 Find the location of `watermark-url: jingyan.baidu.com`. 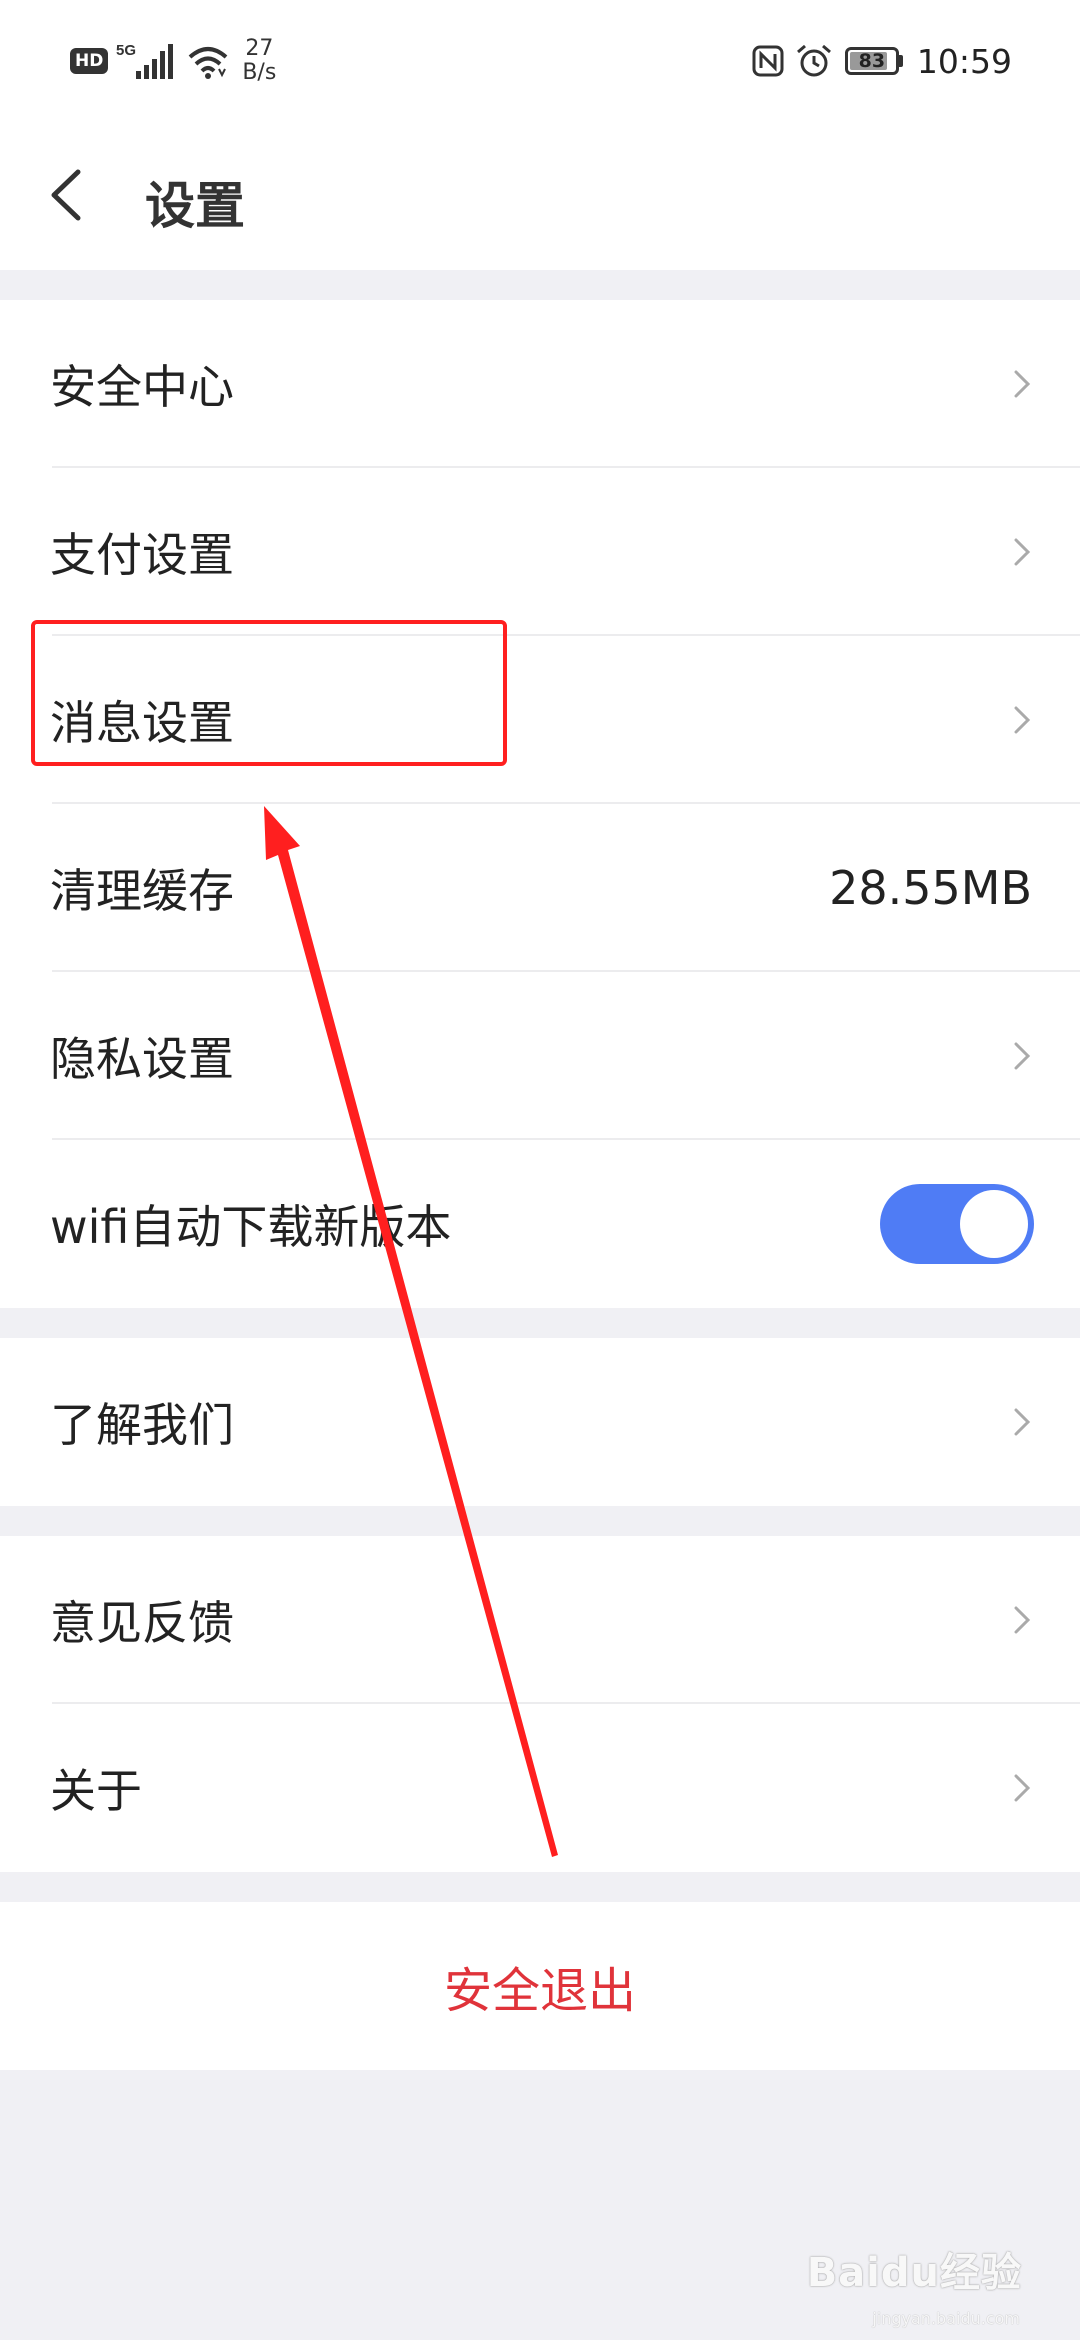

watermark-url: jingyan.baidu.com is located at coordinates (946, 2318).